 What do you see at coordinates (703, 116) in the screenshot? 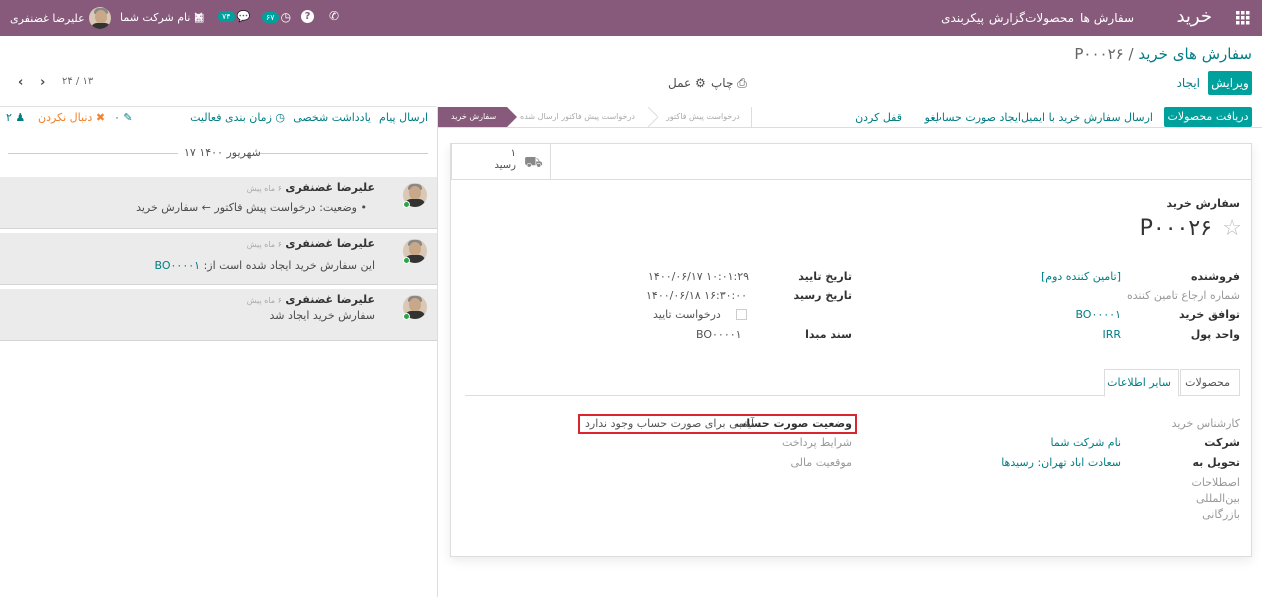
I see `status-rfq: درخواست پیش فاکتور` at bounding box center [703, 116].